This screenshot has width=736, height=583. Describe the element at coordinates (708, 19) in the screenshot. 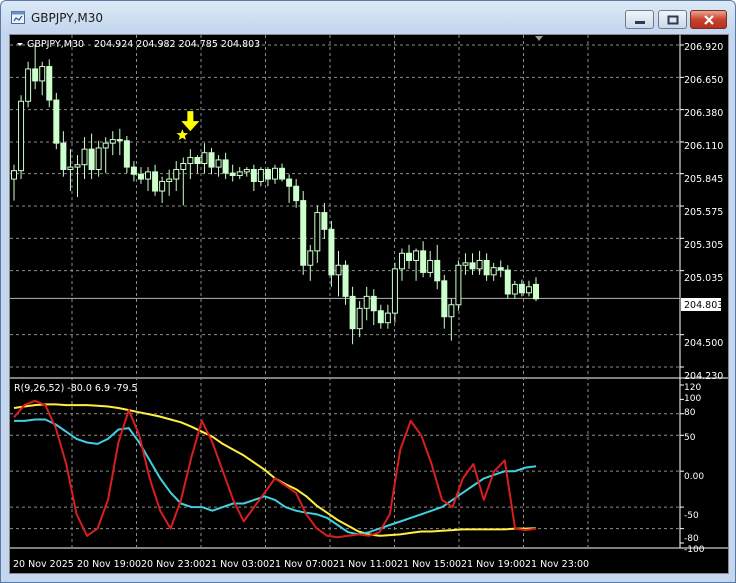

I see `close-button` at that location.